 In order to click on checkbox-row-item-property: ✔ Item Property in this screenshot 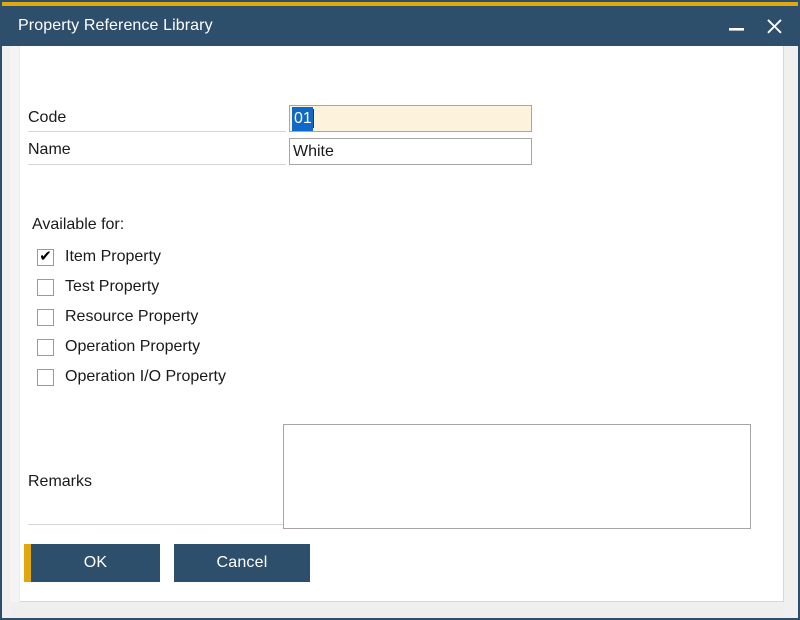, I will do `click(99, 257)`.